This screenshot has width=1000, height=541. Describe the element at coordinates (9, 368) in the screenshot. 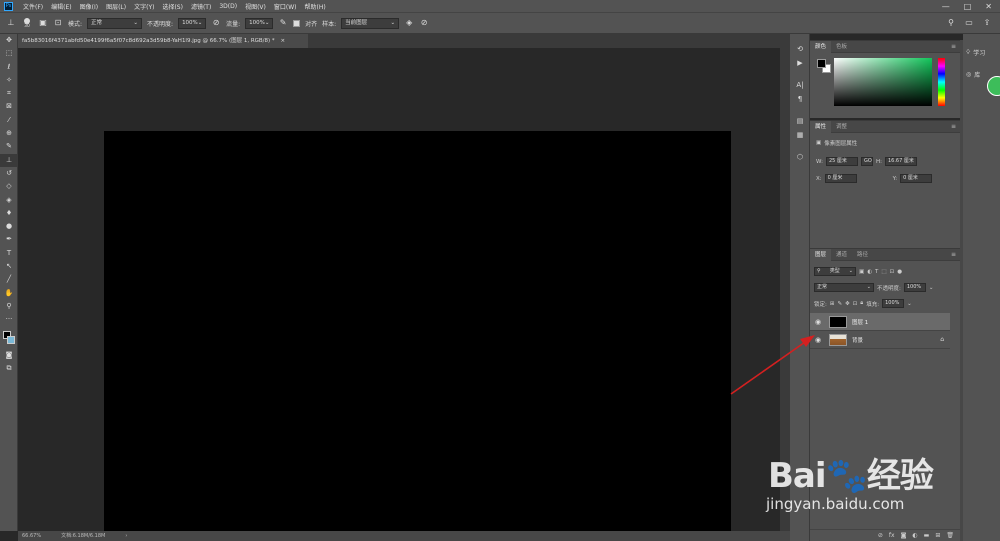

I see `screen-mode-icon: ⧉` at that location.